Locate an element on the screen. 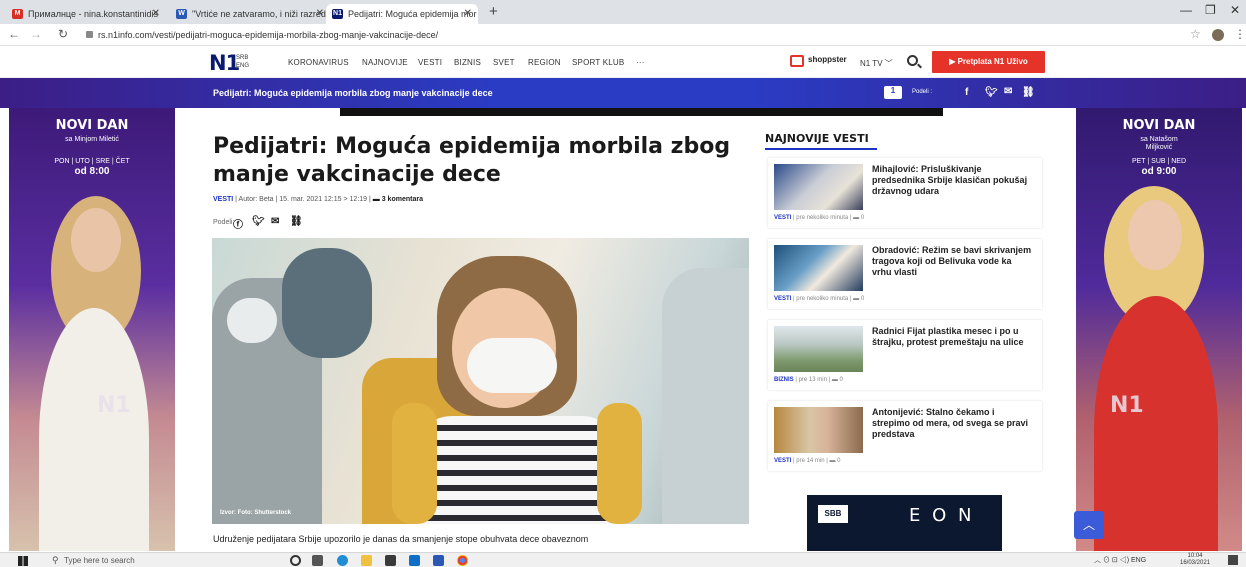 This screenshot has width=1246, height=567. ad-time: od 8:00 is located at coordinates (92, 171).